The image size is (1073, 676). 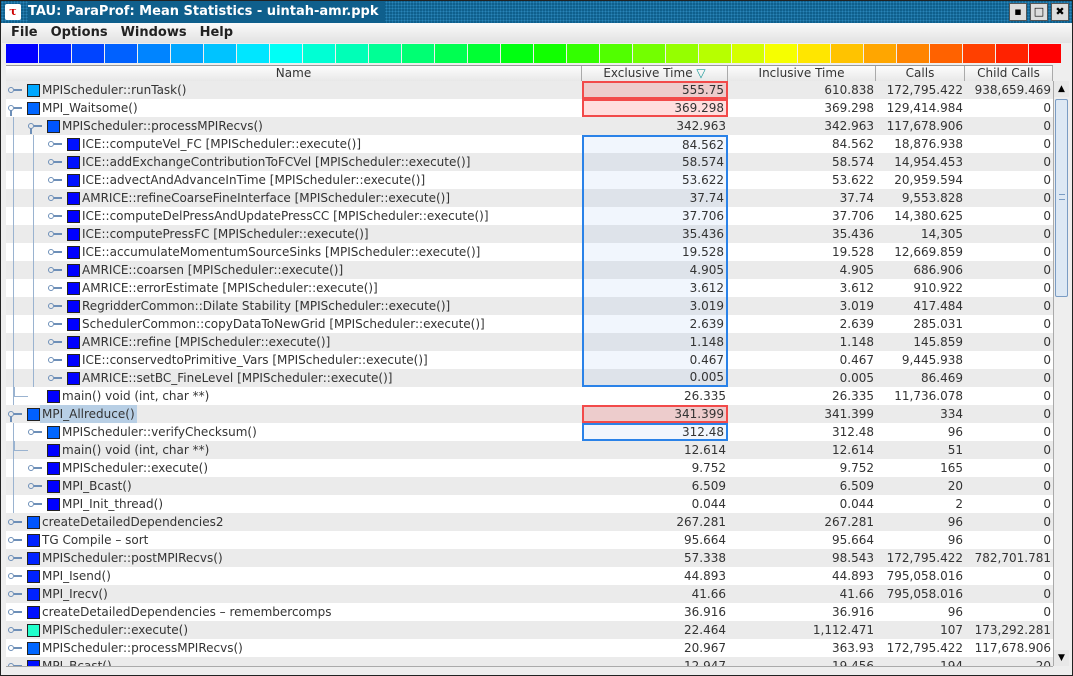 What do you see at coordinates (155, 33) in the screenshot?
I see `menu-windows: Windows` at bounding box center [155, 33].